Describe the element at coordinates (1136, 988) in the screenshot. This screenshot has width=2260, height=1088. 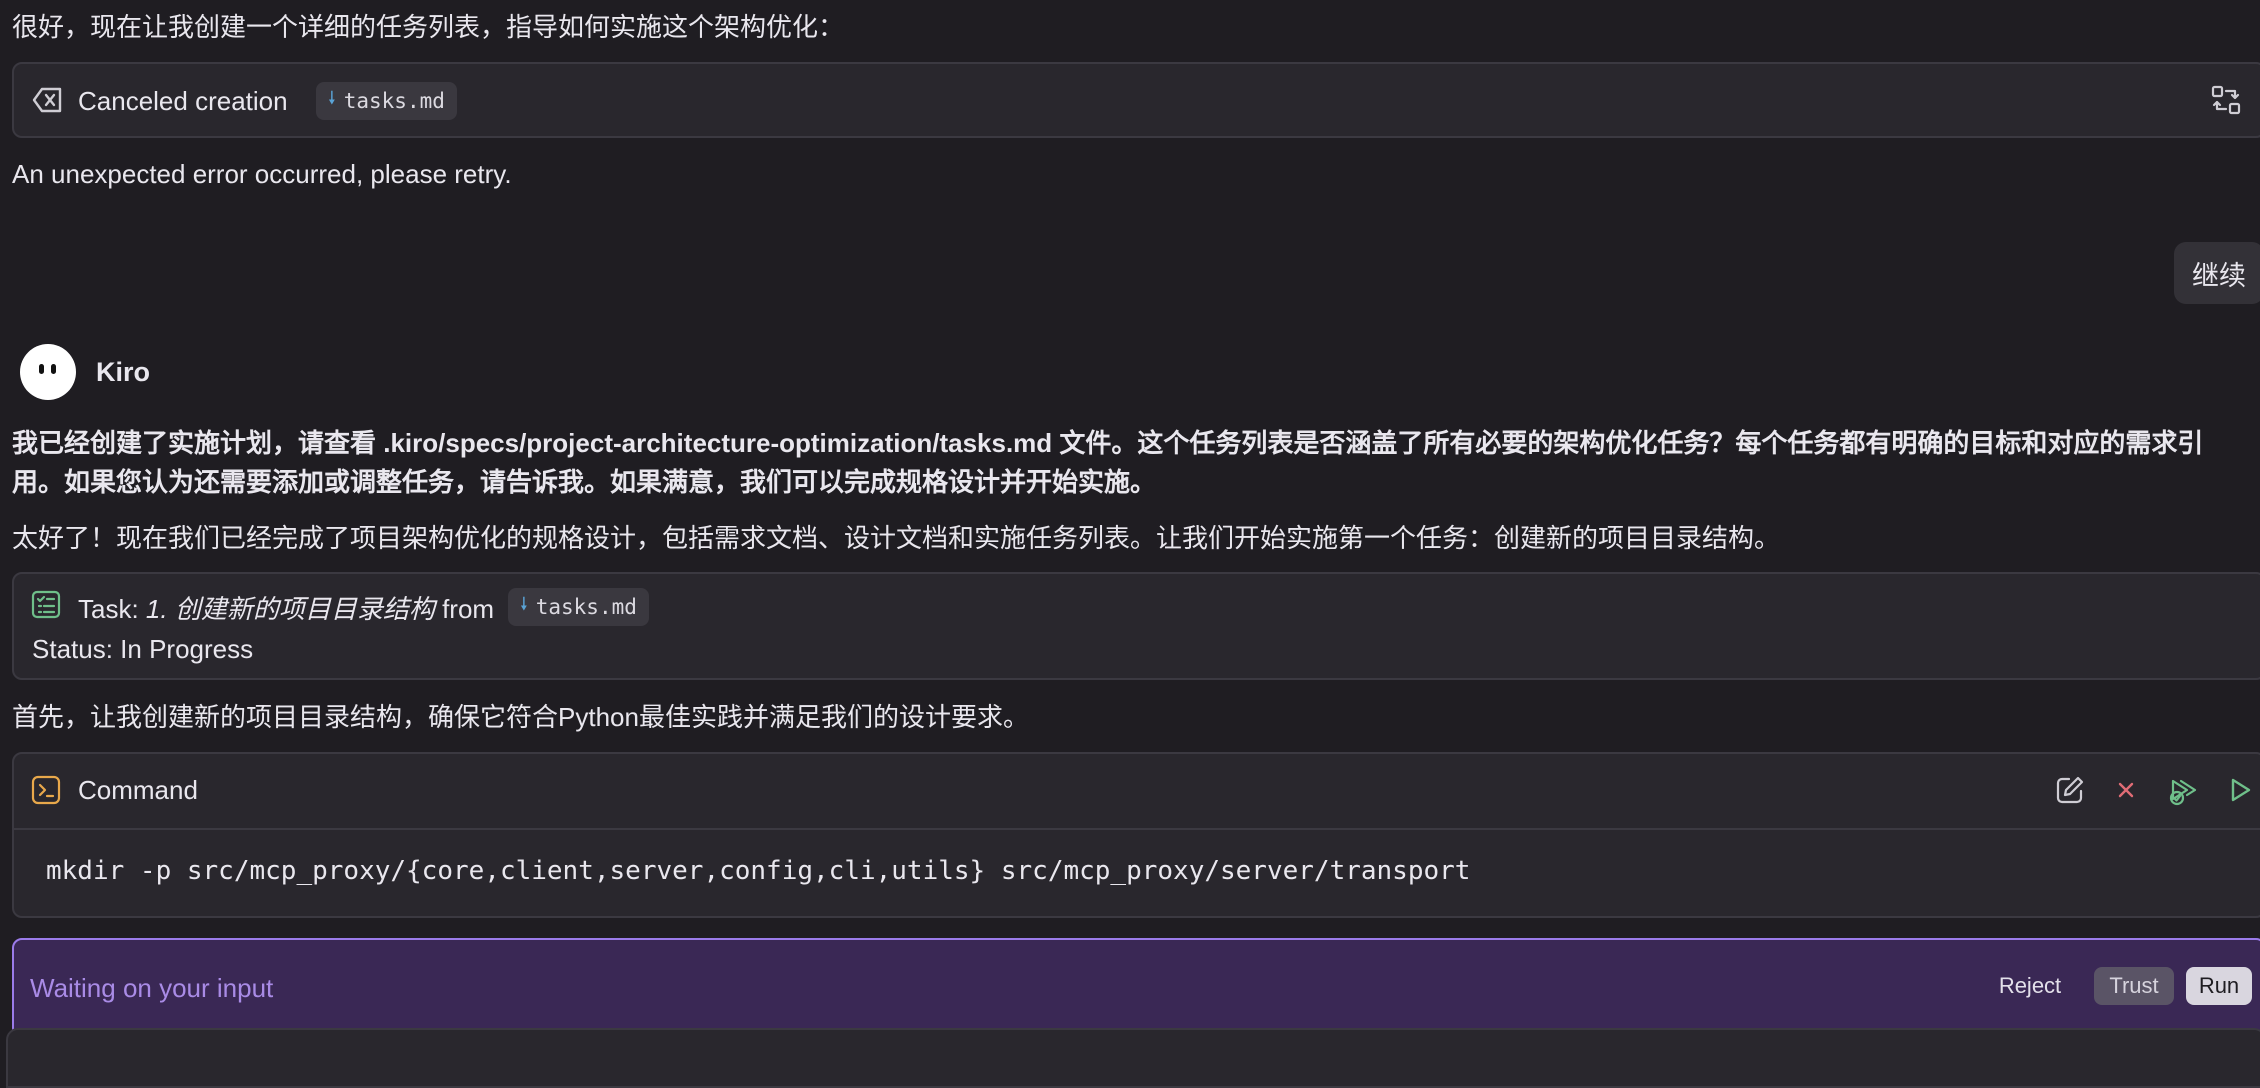
I see `waiting-input-bar: Waiting on your input Reject Trust Run` at that location.